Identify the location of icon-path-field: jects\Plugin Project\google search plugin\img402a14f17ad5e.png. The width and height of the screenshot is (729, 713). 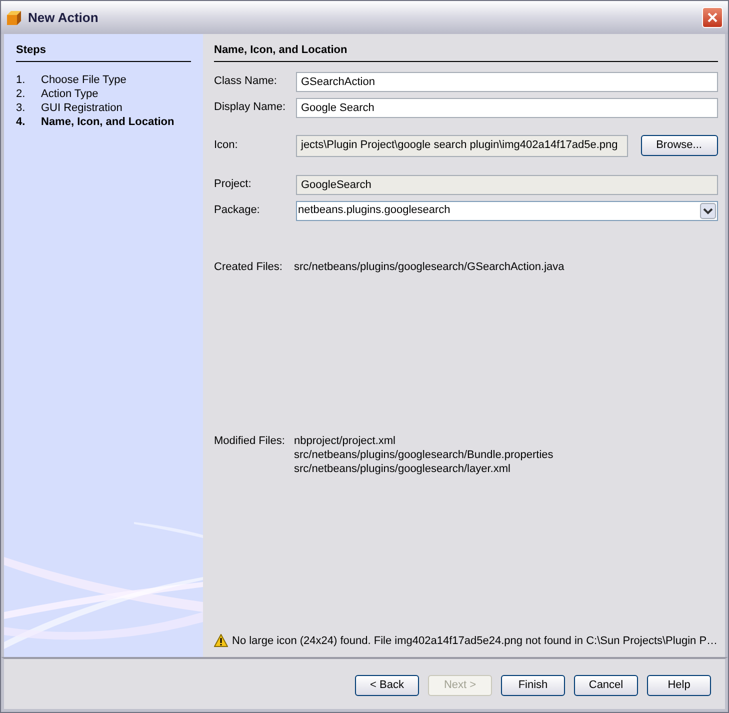
(462, 145).